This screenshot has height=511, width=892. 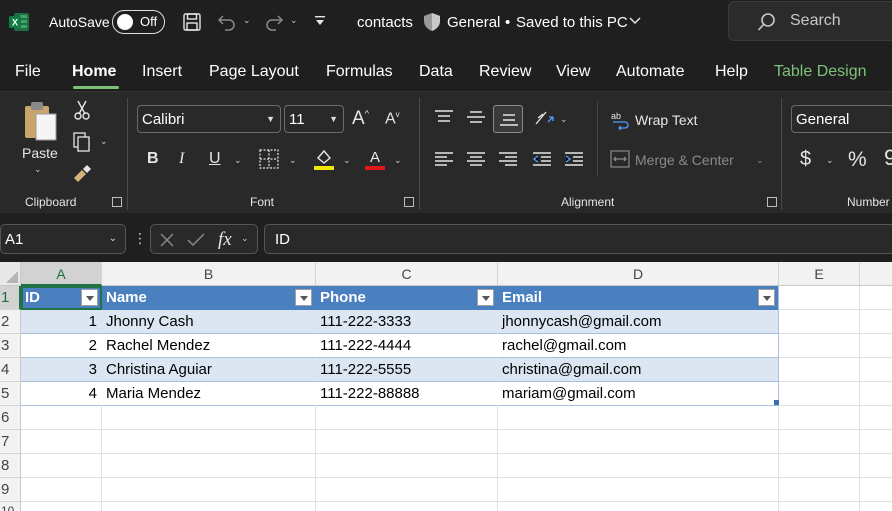 I want to click on wrap-text-label: Wrap Text, so click(x=666, y=120).